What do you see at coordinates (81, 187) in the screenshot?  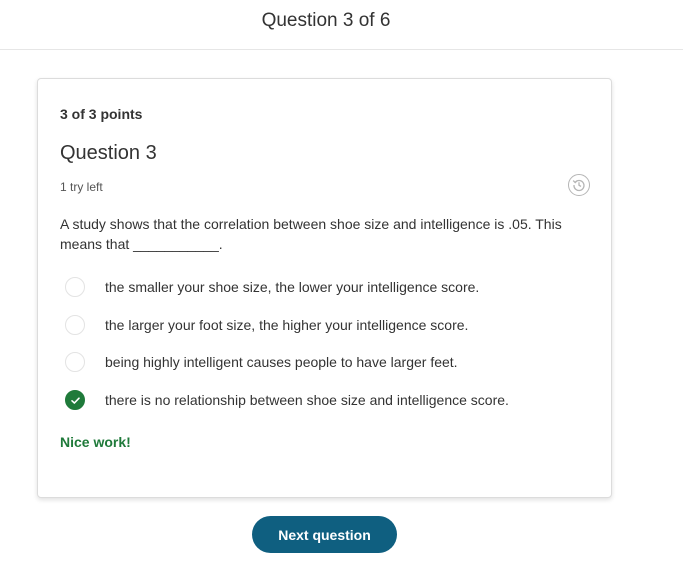 I see `tries-left: 1 try left` at bounding box center [81, 187].